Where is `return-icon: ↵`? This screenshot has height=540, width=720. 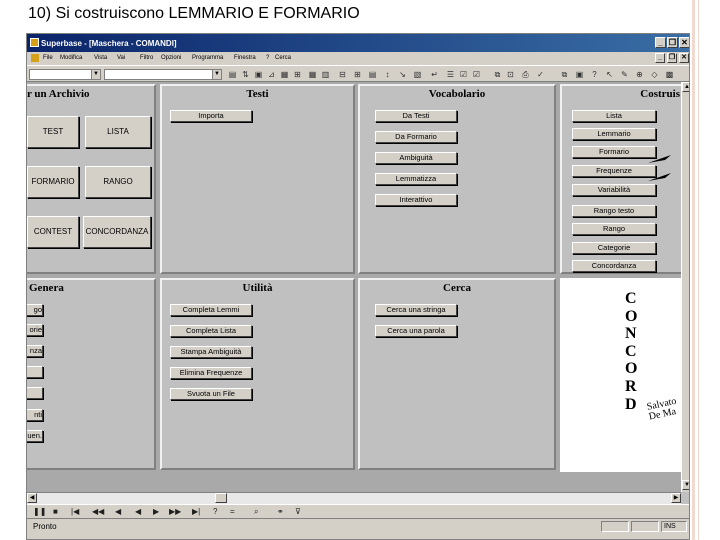 return-icon: ↵ is located at coordinates (434, 74).